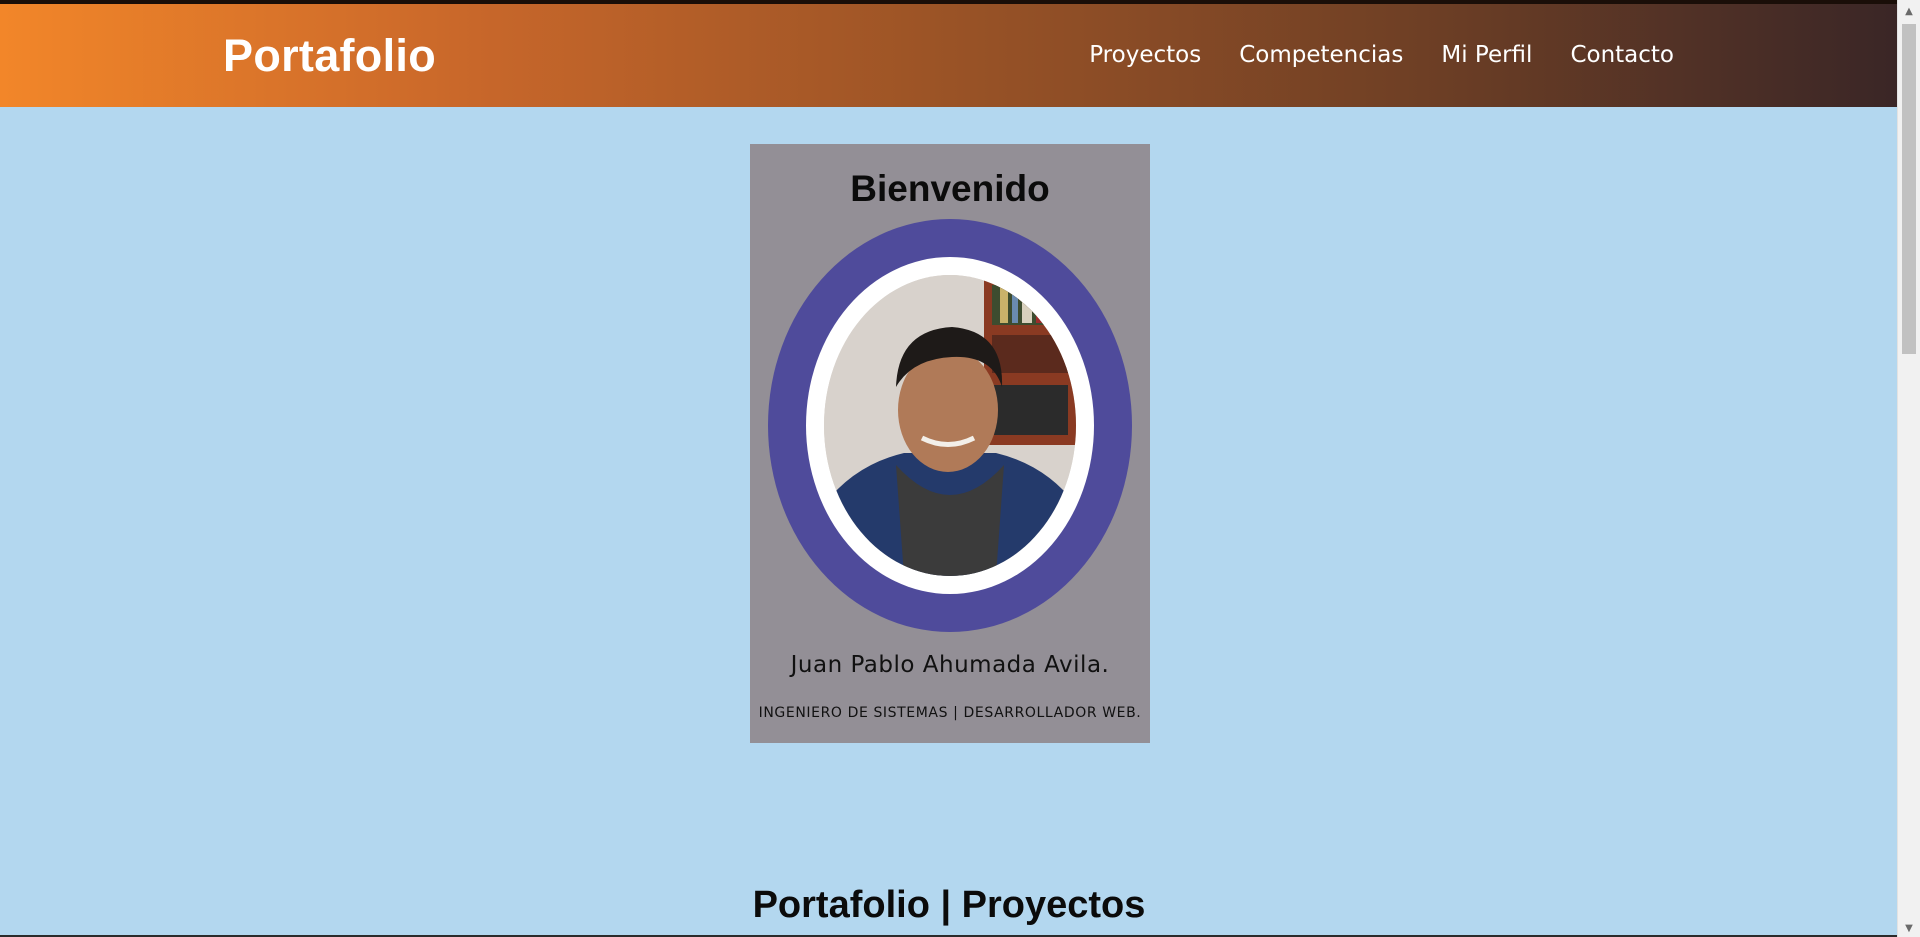 The image size is (1920, 937). I want to click on avatar-frame, so click(950, 425).